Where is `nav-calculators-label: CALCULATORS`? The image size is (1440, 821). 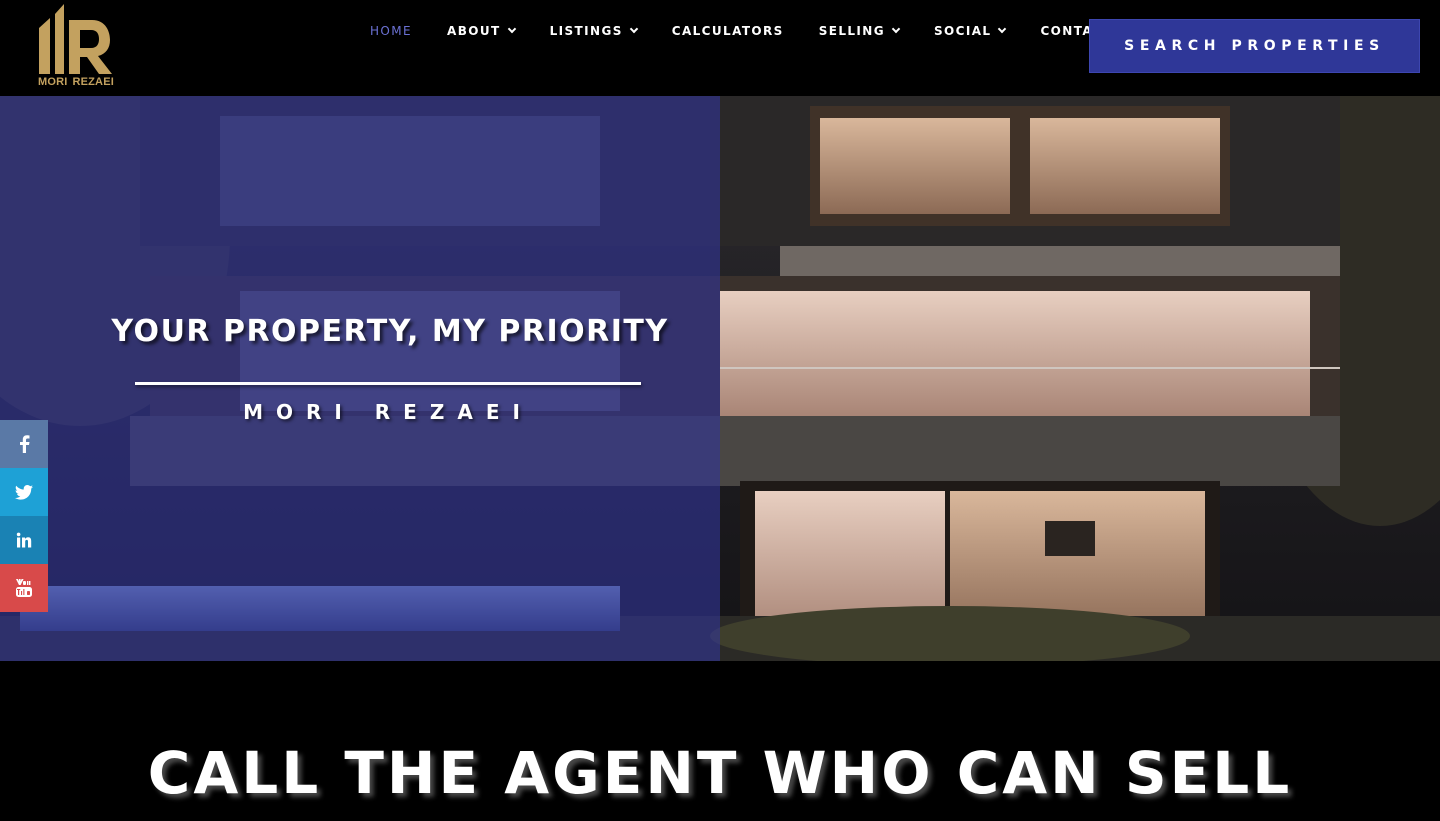
nav-calculators-label: CALCULATORS is located at coordinates (727, 31).